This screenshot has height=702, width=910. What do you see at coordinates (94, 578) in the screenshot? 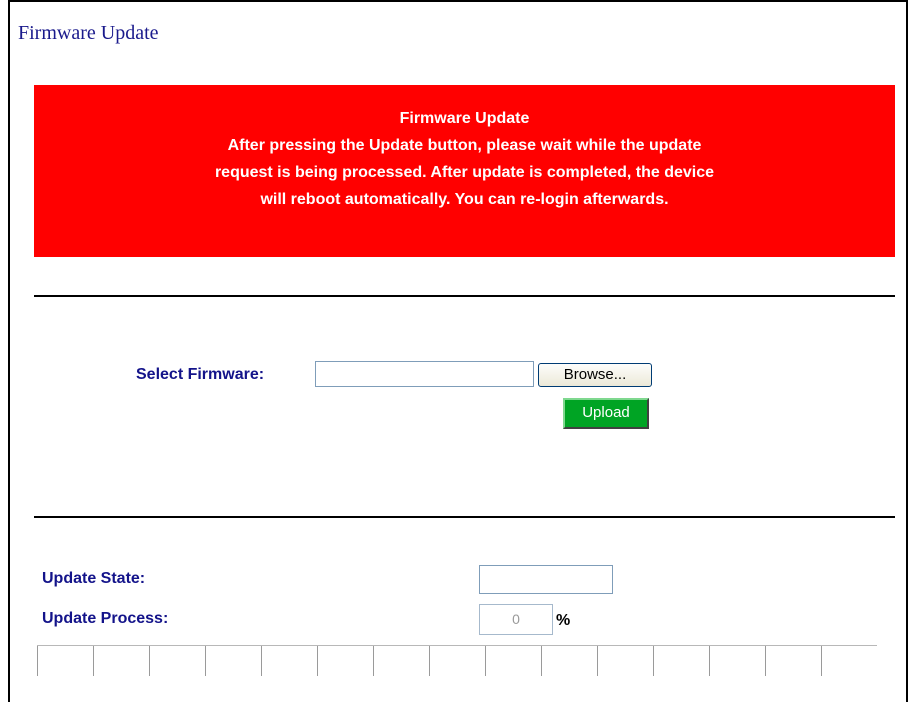
I see `update-state-label: Update State:` at bounding box center [94, 578].